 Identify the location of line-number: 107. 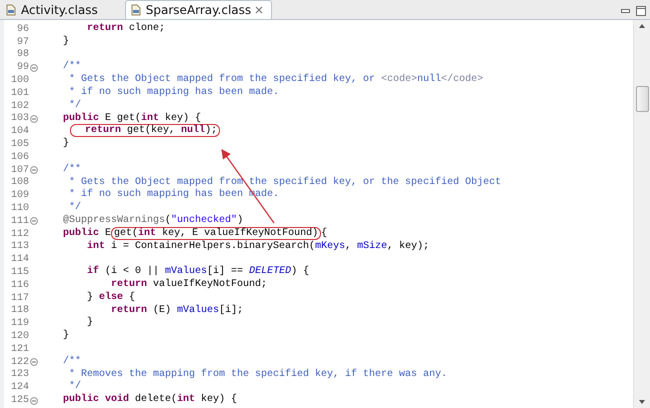
(19, 170).